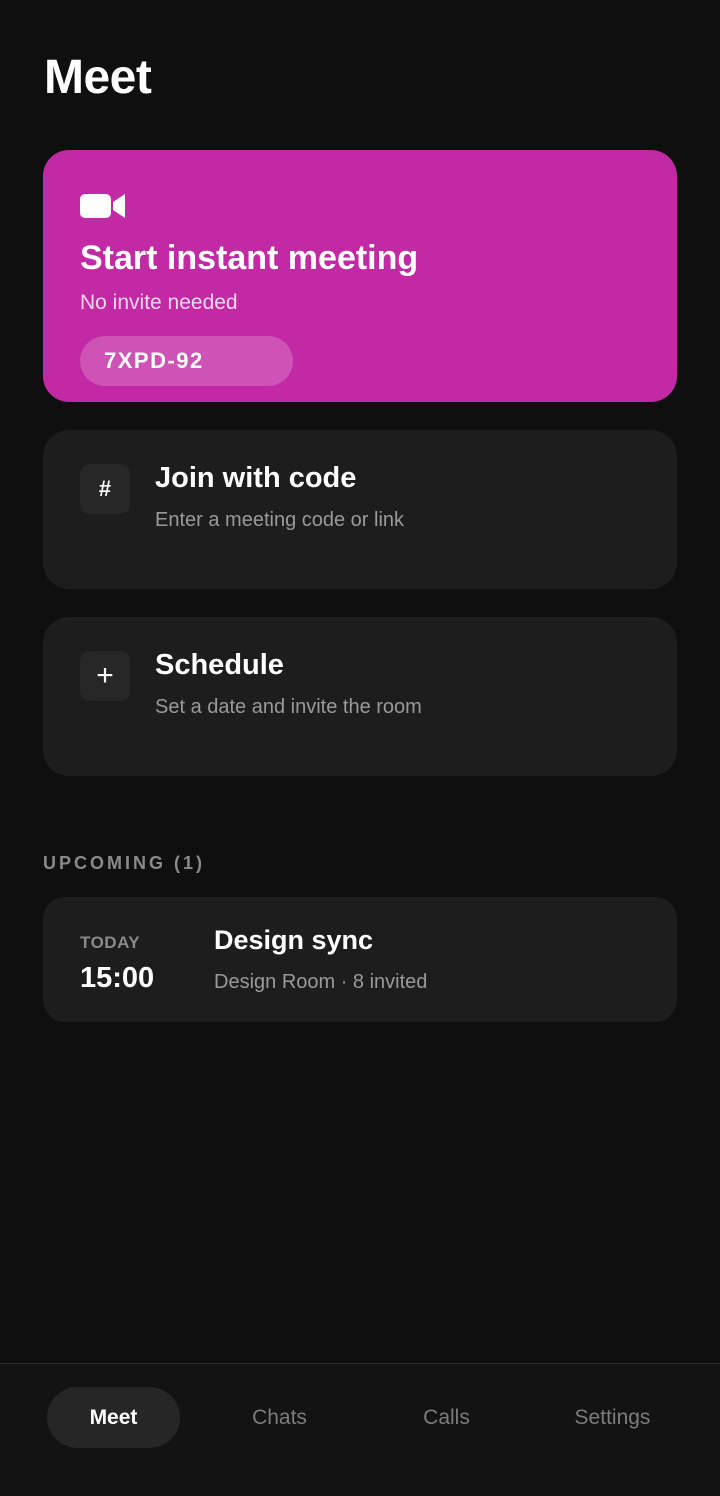 The height and width of the screenshot is (1496, 720). I want to click on plus-icon: +, so click(105, 676).